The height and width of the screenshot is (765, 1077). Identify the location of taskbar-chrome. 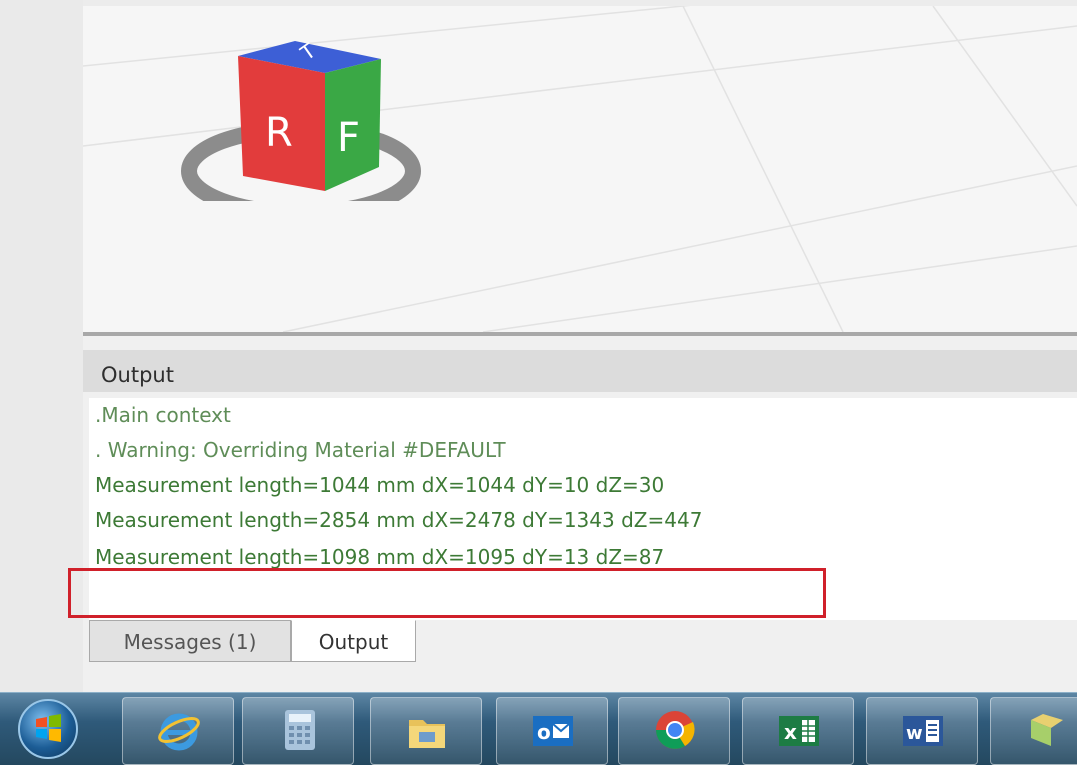
(674, 731).